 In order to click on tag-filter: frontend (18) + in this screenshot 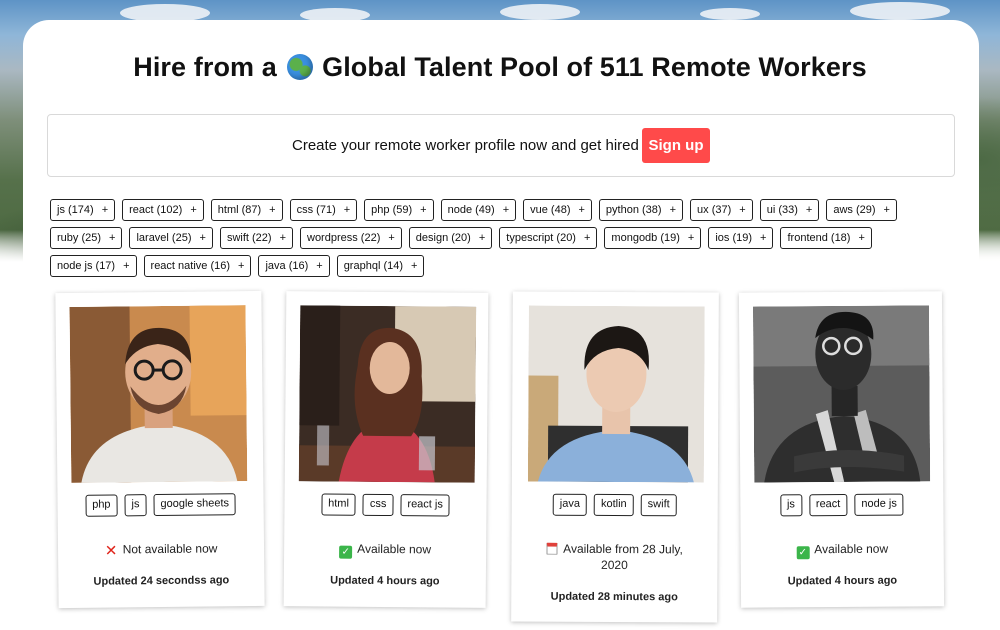, I will do `click(826, 238)`.